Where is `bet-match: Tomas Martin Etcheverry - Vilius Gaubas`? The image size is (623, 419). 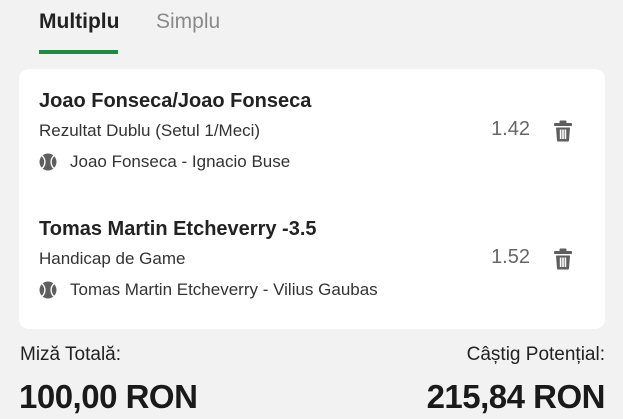
bet-match: Tomas Martin Etcheverry - Vilius Gaubas is located at coordinates (208, 290).